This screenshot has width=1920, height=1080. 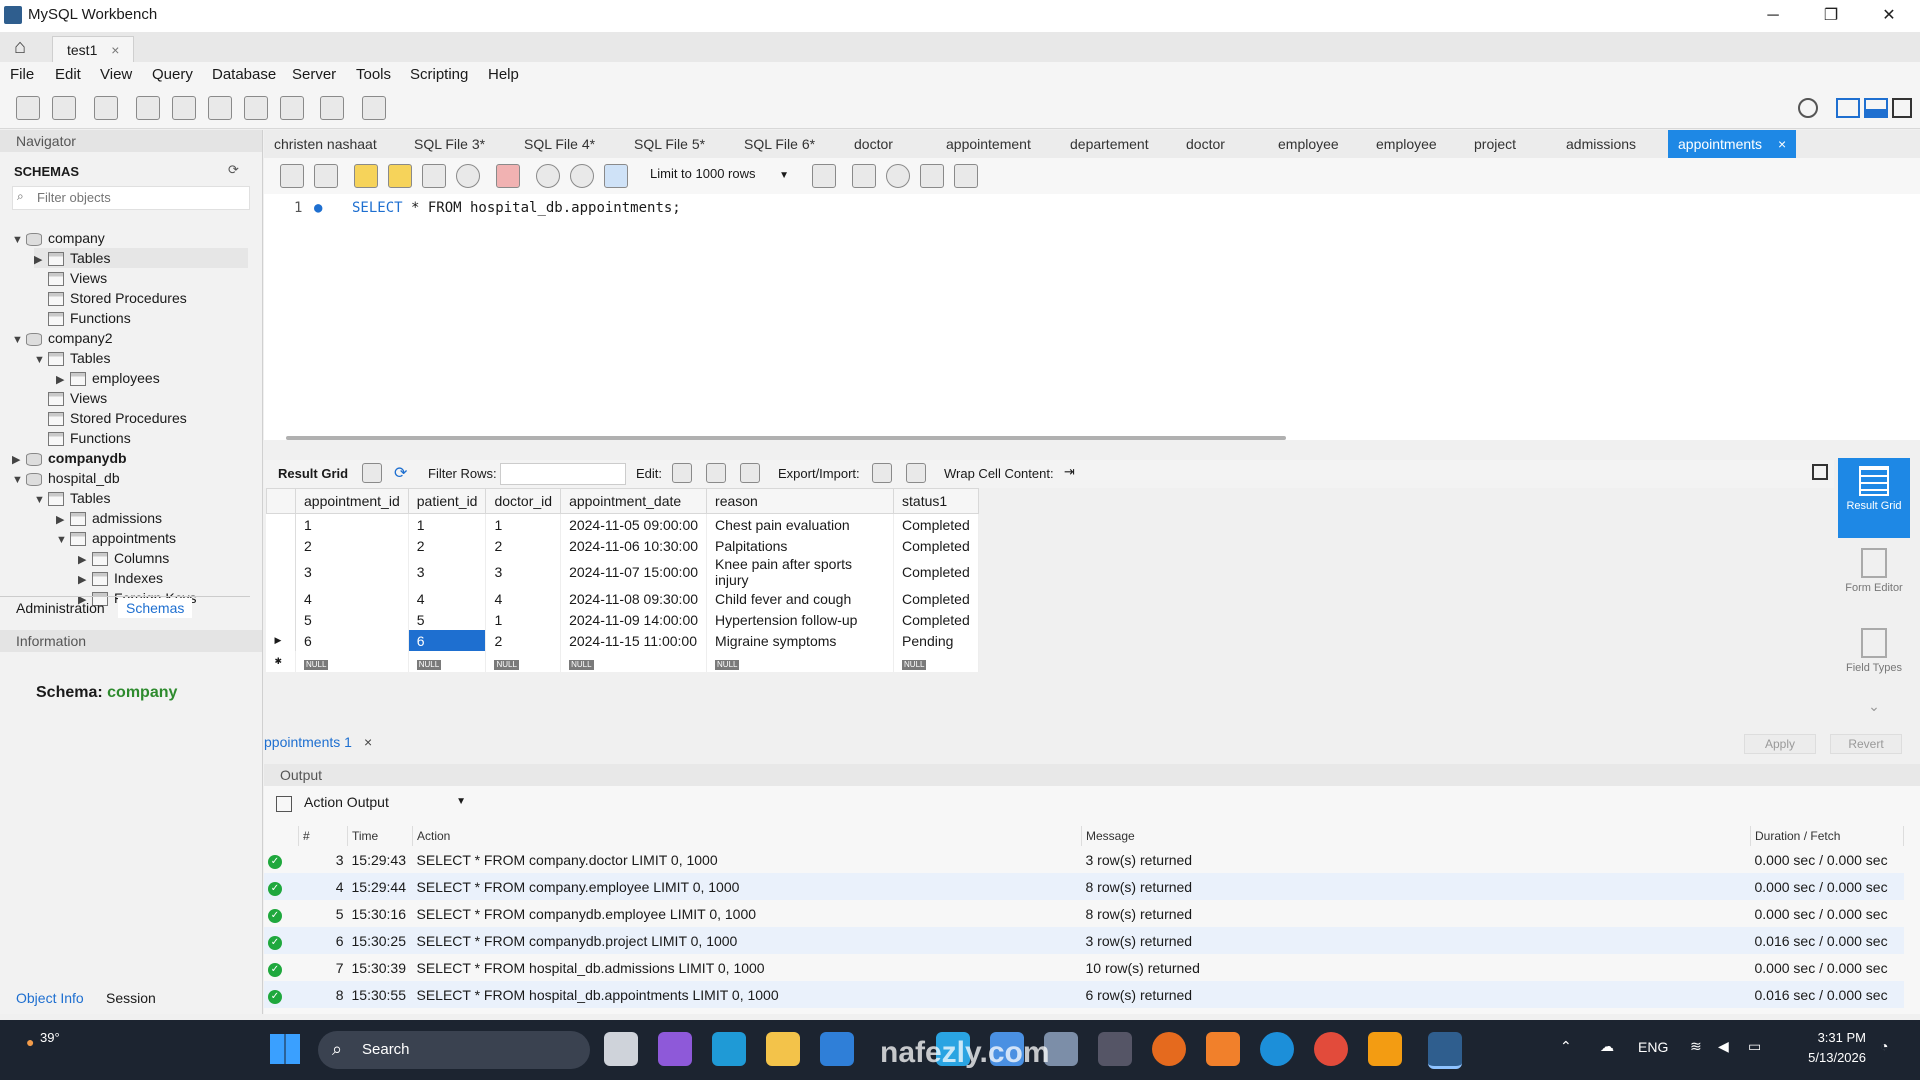 What do you see at coordinates (372, 473) in the screenshot?
I see `grid-icon` at bounding box center [372, 473].